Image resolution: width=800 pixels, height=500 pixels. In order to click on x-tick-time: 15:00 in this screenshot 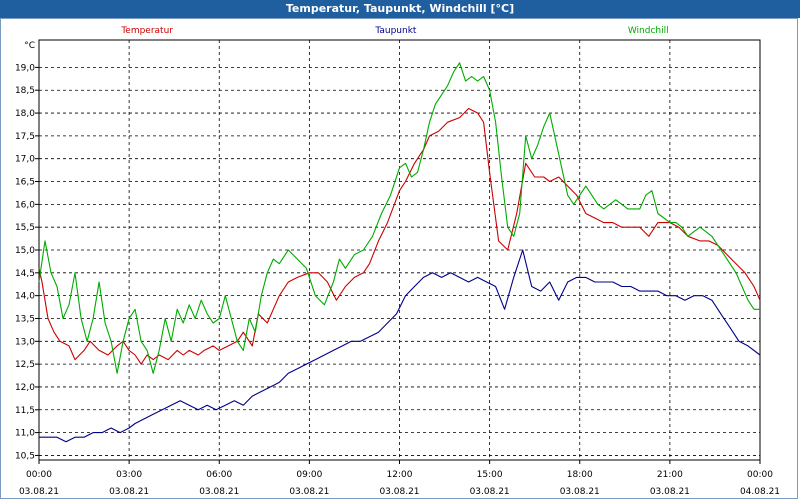, I will do `click(490, 475)`.